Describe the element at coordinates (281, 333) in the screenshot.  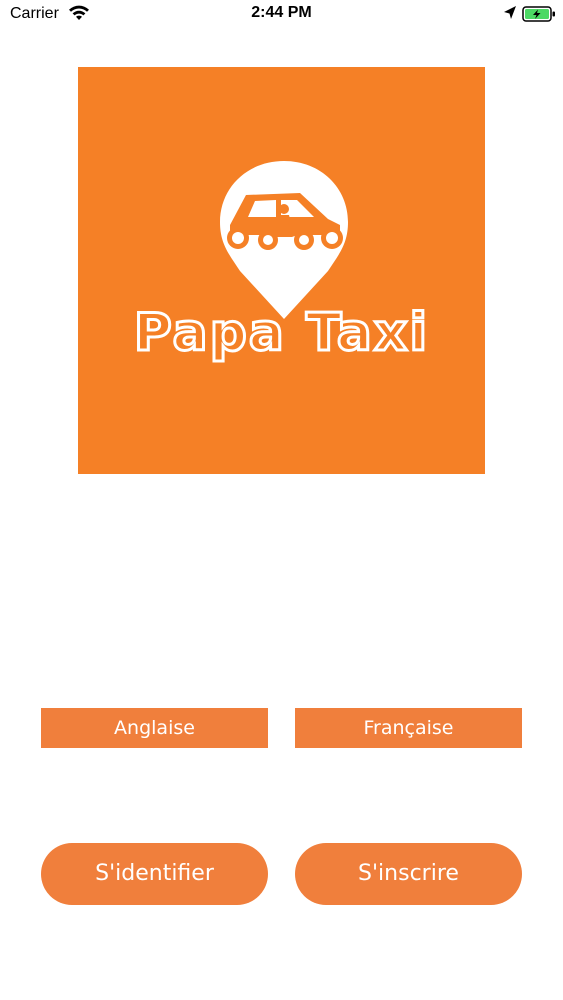
I see `brand-name: Papa Taxi` at that location.